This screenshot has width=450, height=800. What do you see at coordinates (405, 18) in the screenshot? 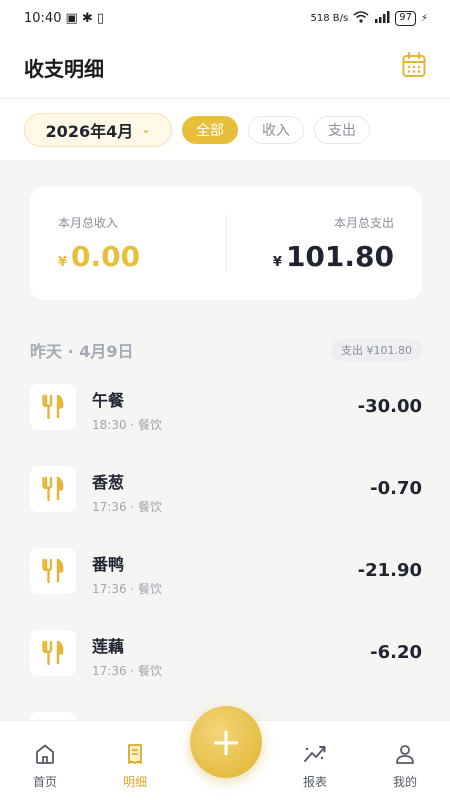
I see `battery-icon: 97` at bounding box center [405, 18].